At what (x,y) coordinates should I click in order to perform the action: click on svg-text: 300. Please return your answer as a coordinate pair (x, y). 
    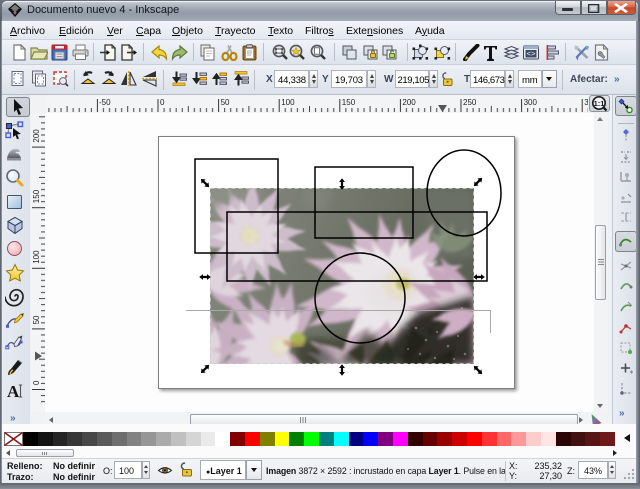
    Looking at the image, I should click on (531, 102).